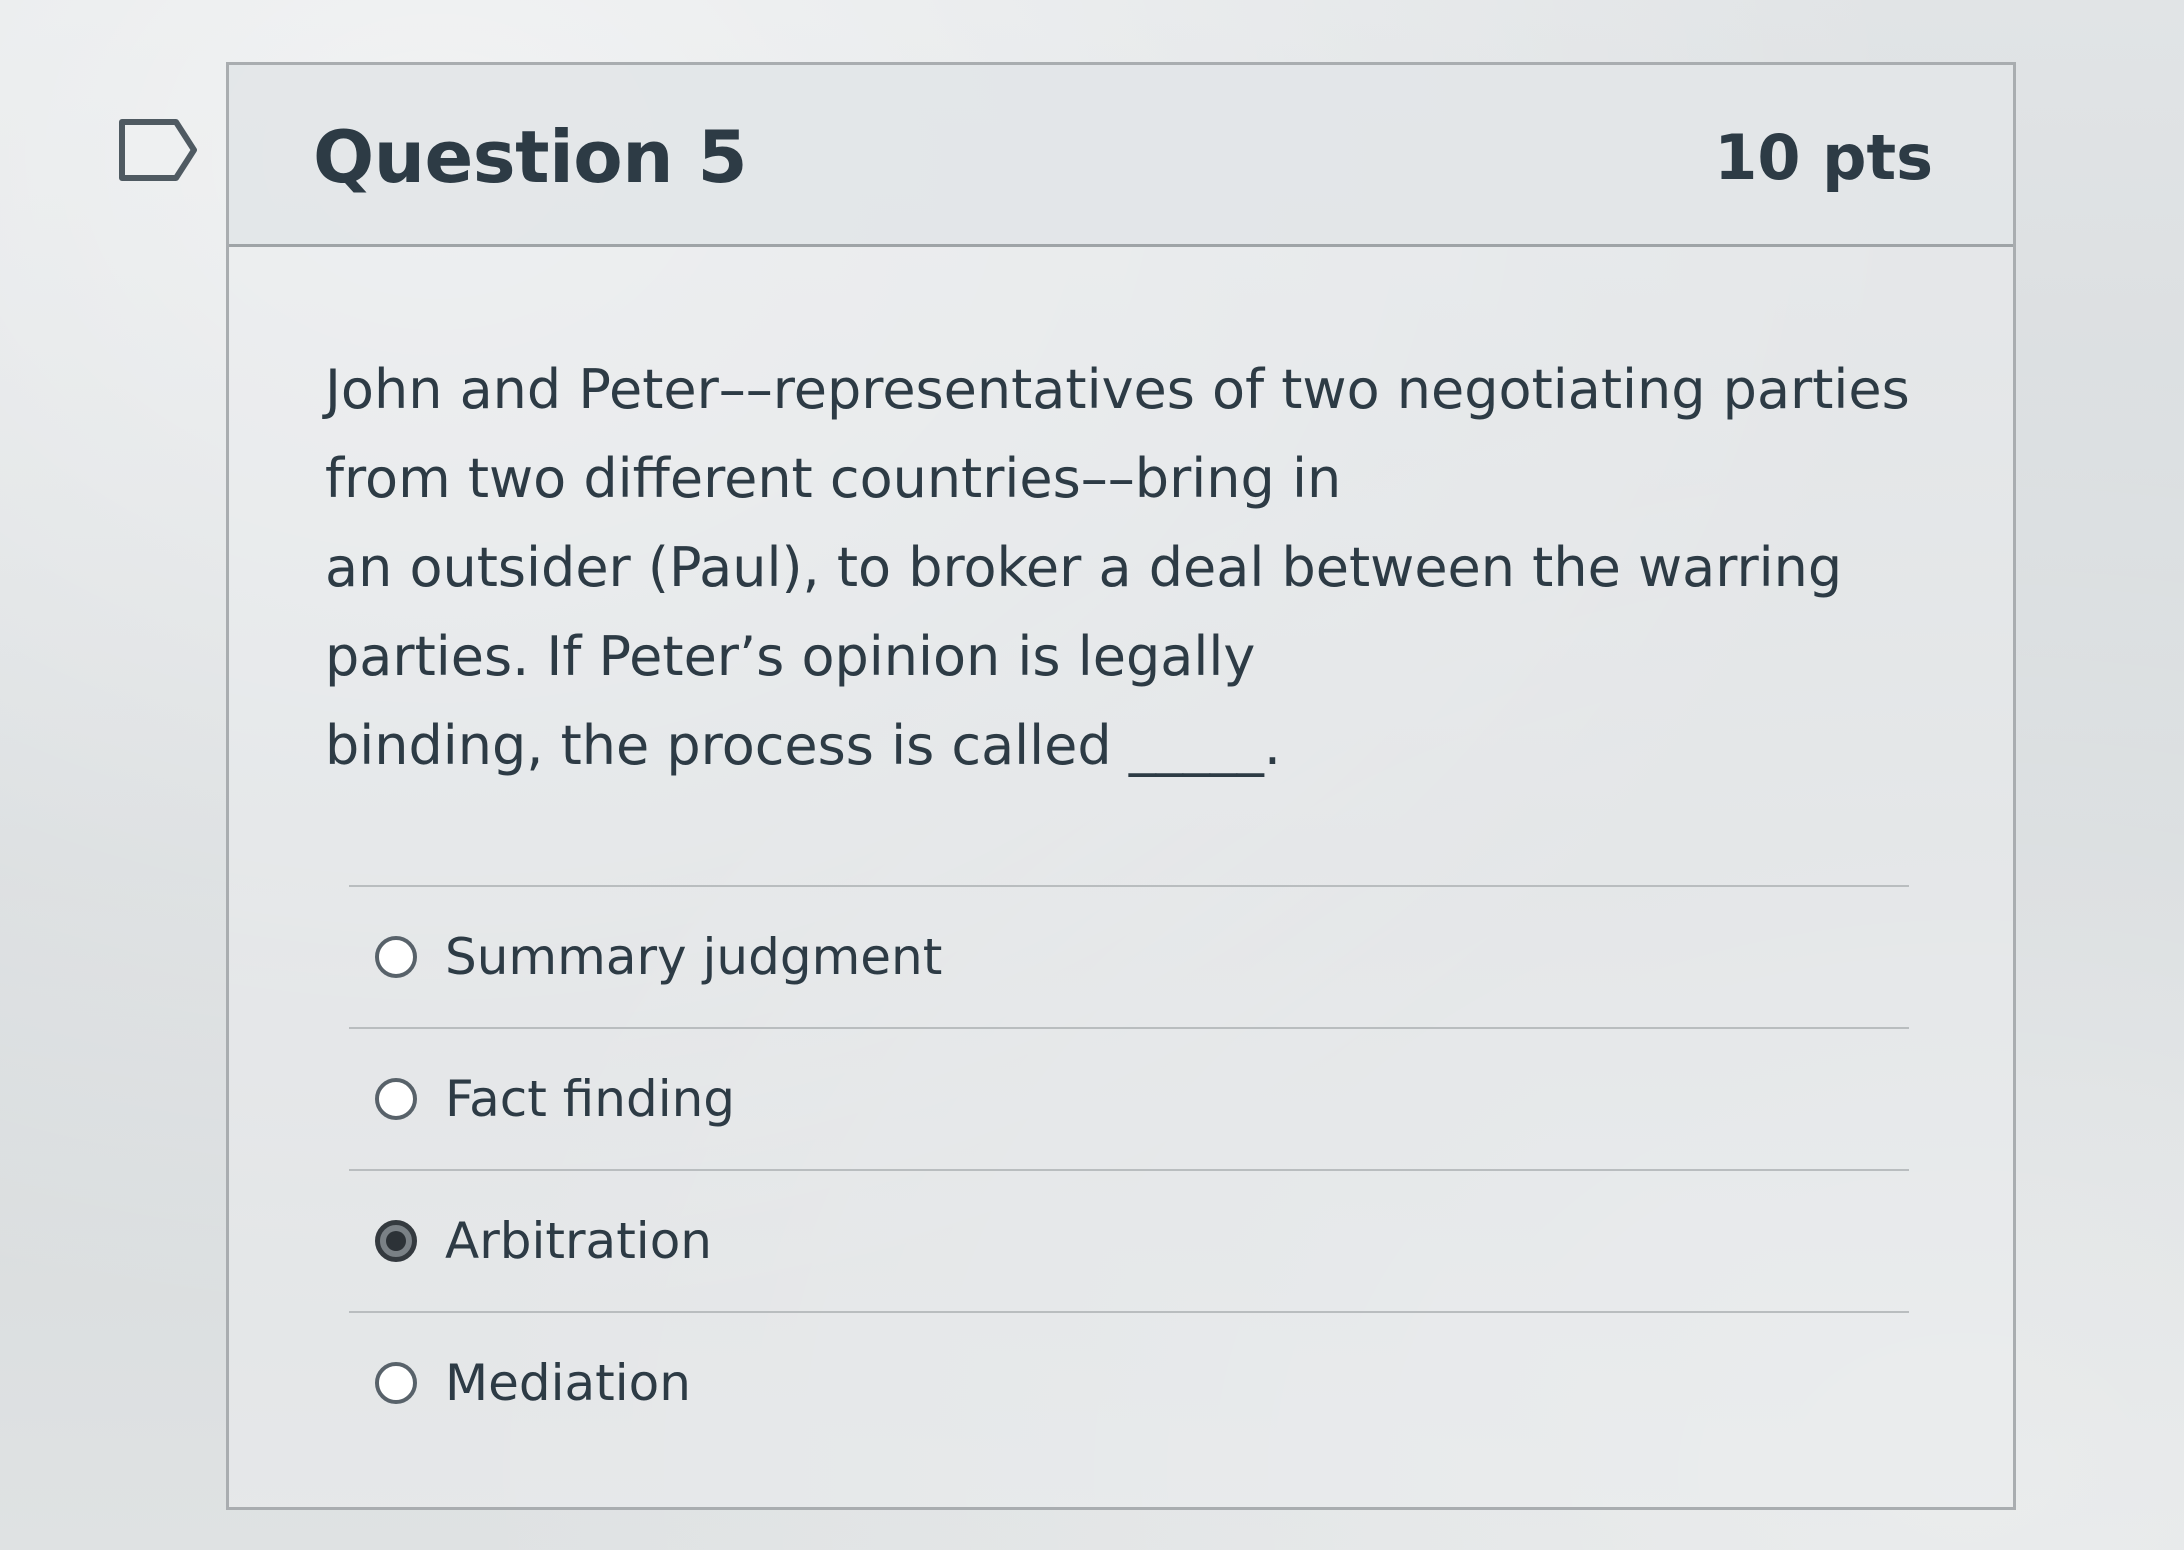  Describe the element at coordinates (530, 157) in the screenshot. I see `question-title: Question 5` at that location.